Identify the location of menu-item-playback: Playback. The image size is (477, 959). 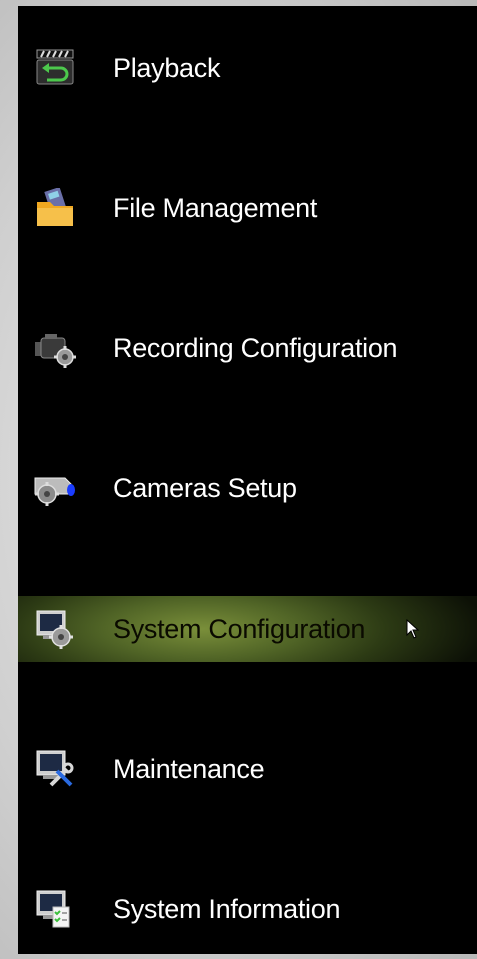
(247, 68).